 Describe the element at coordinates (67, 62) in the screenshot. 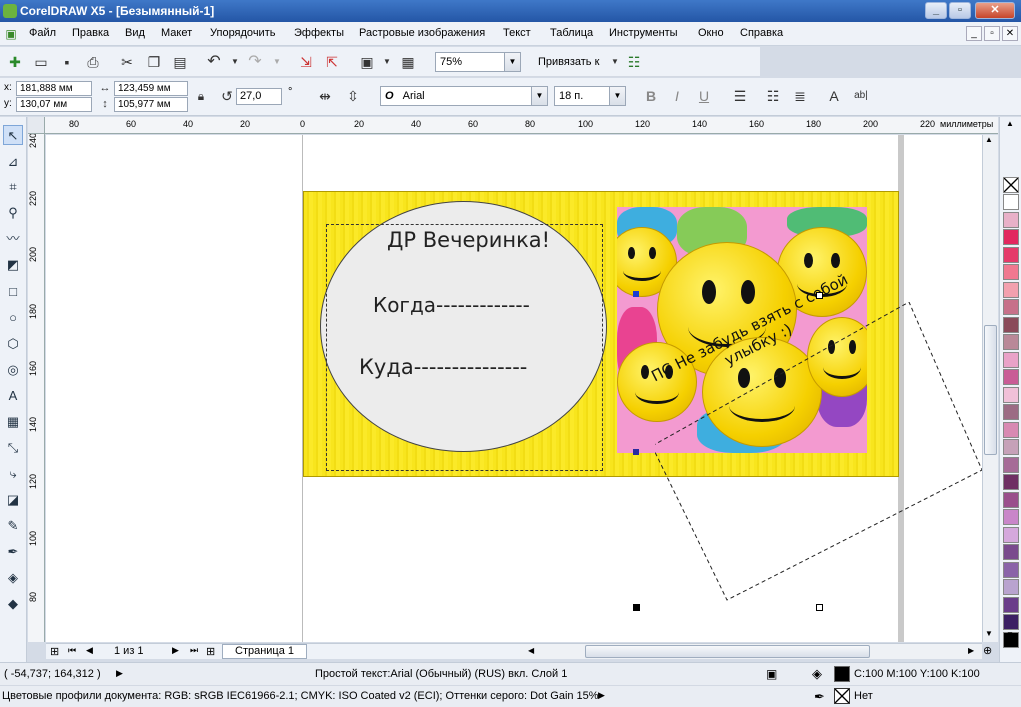

I see `save-icon: ▪` at that location.